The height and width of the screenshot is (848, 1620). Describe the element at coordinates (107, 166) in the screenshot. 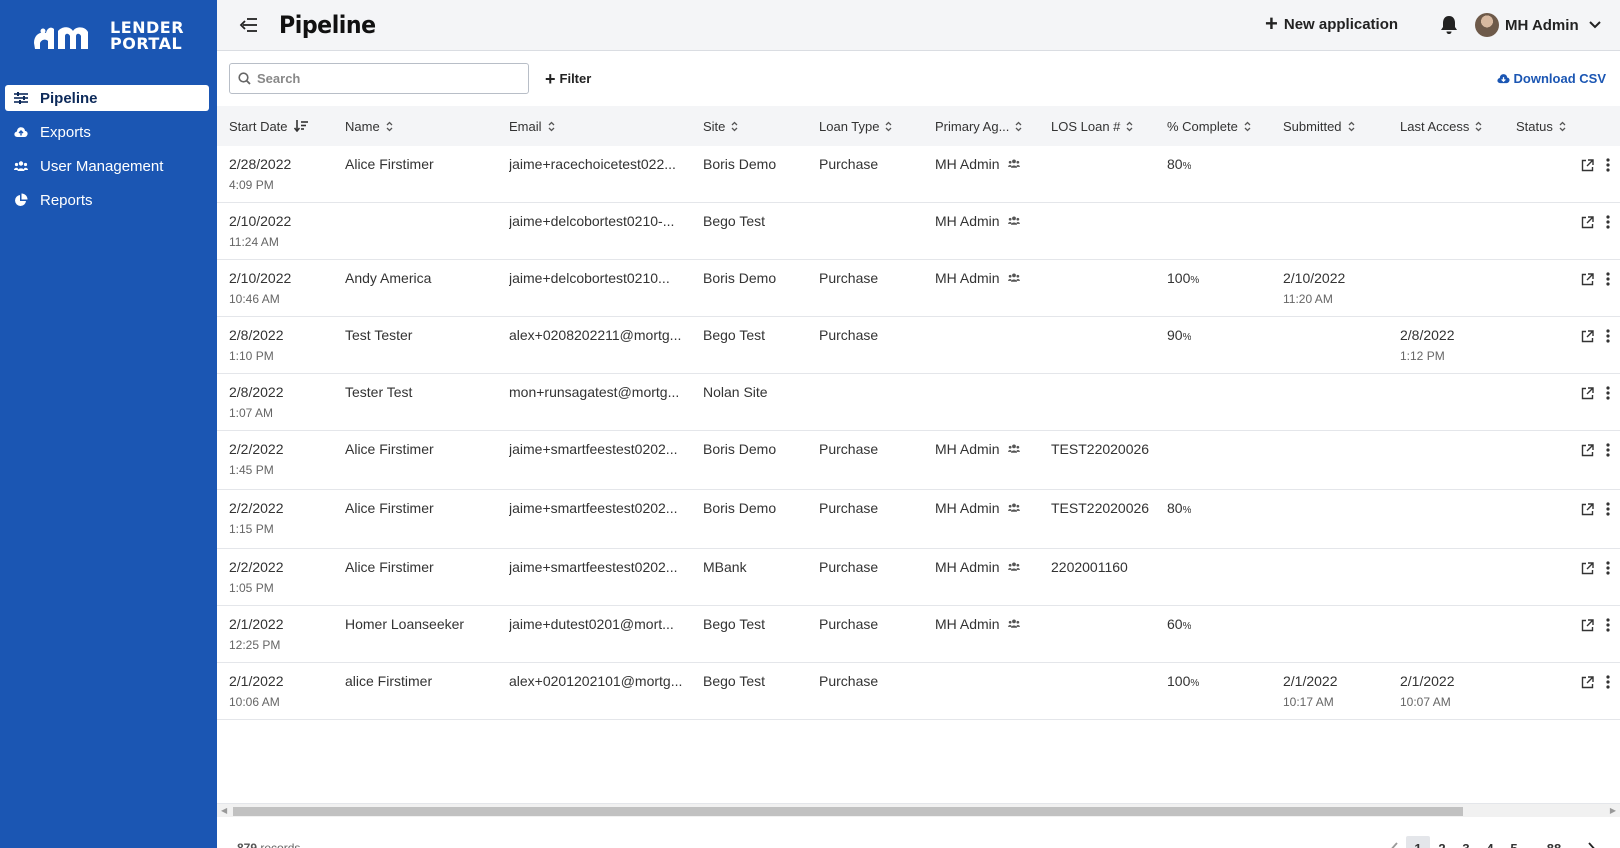

I see `sidebar-item-user-management: User Management` at that location.